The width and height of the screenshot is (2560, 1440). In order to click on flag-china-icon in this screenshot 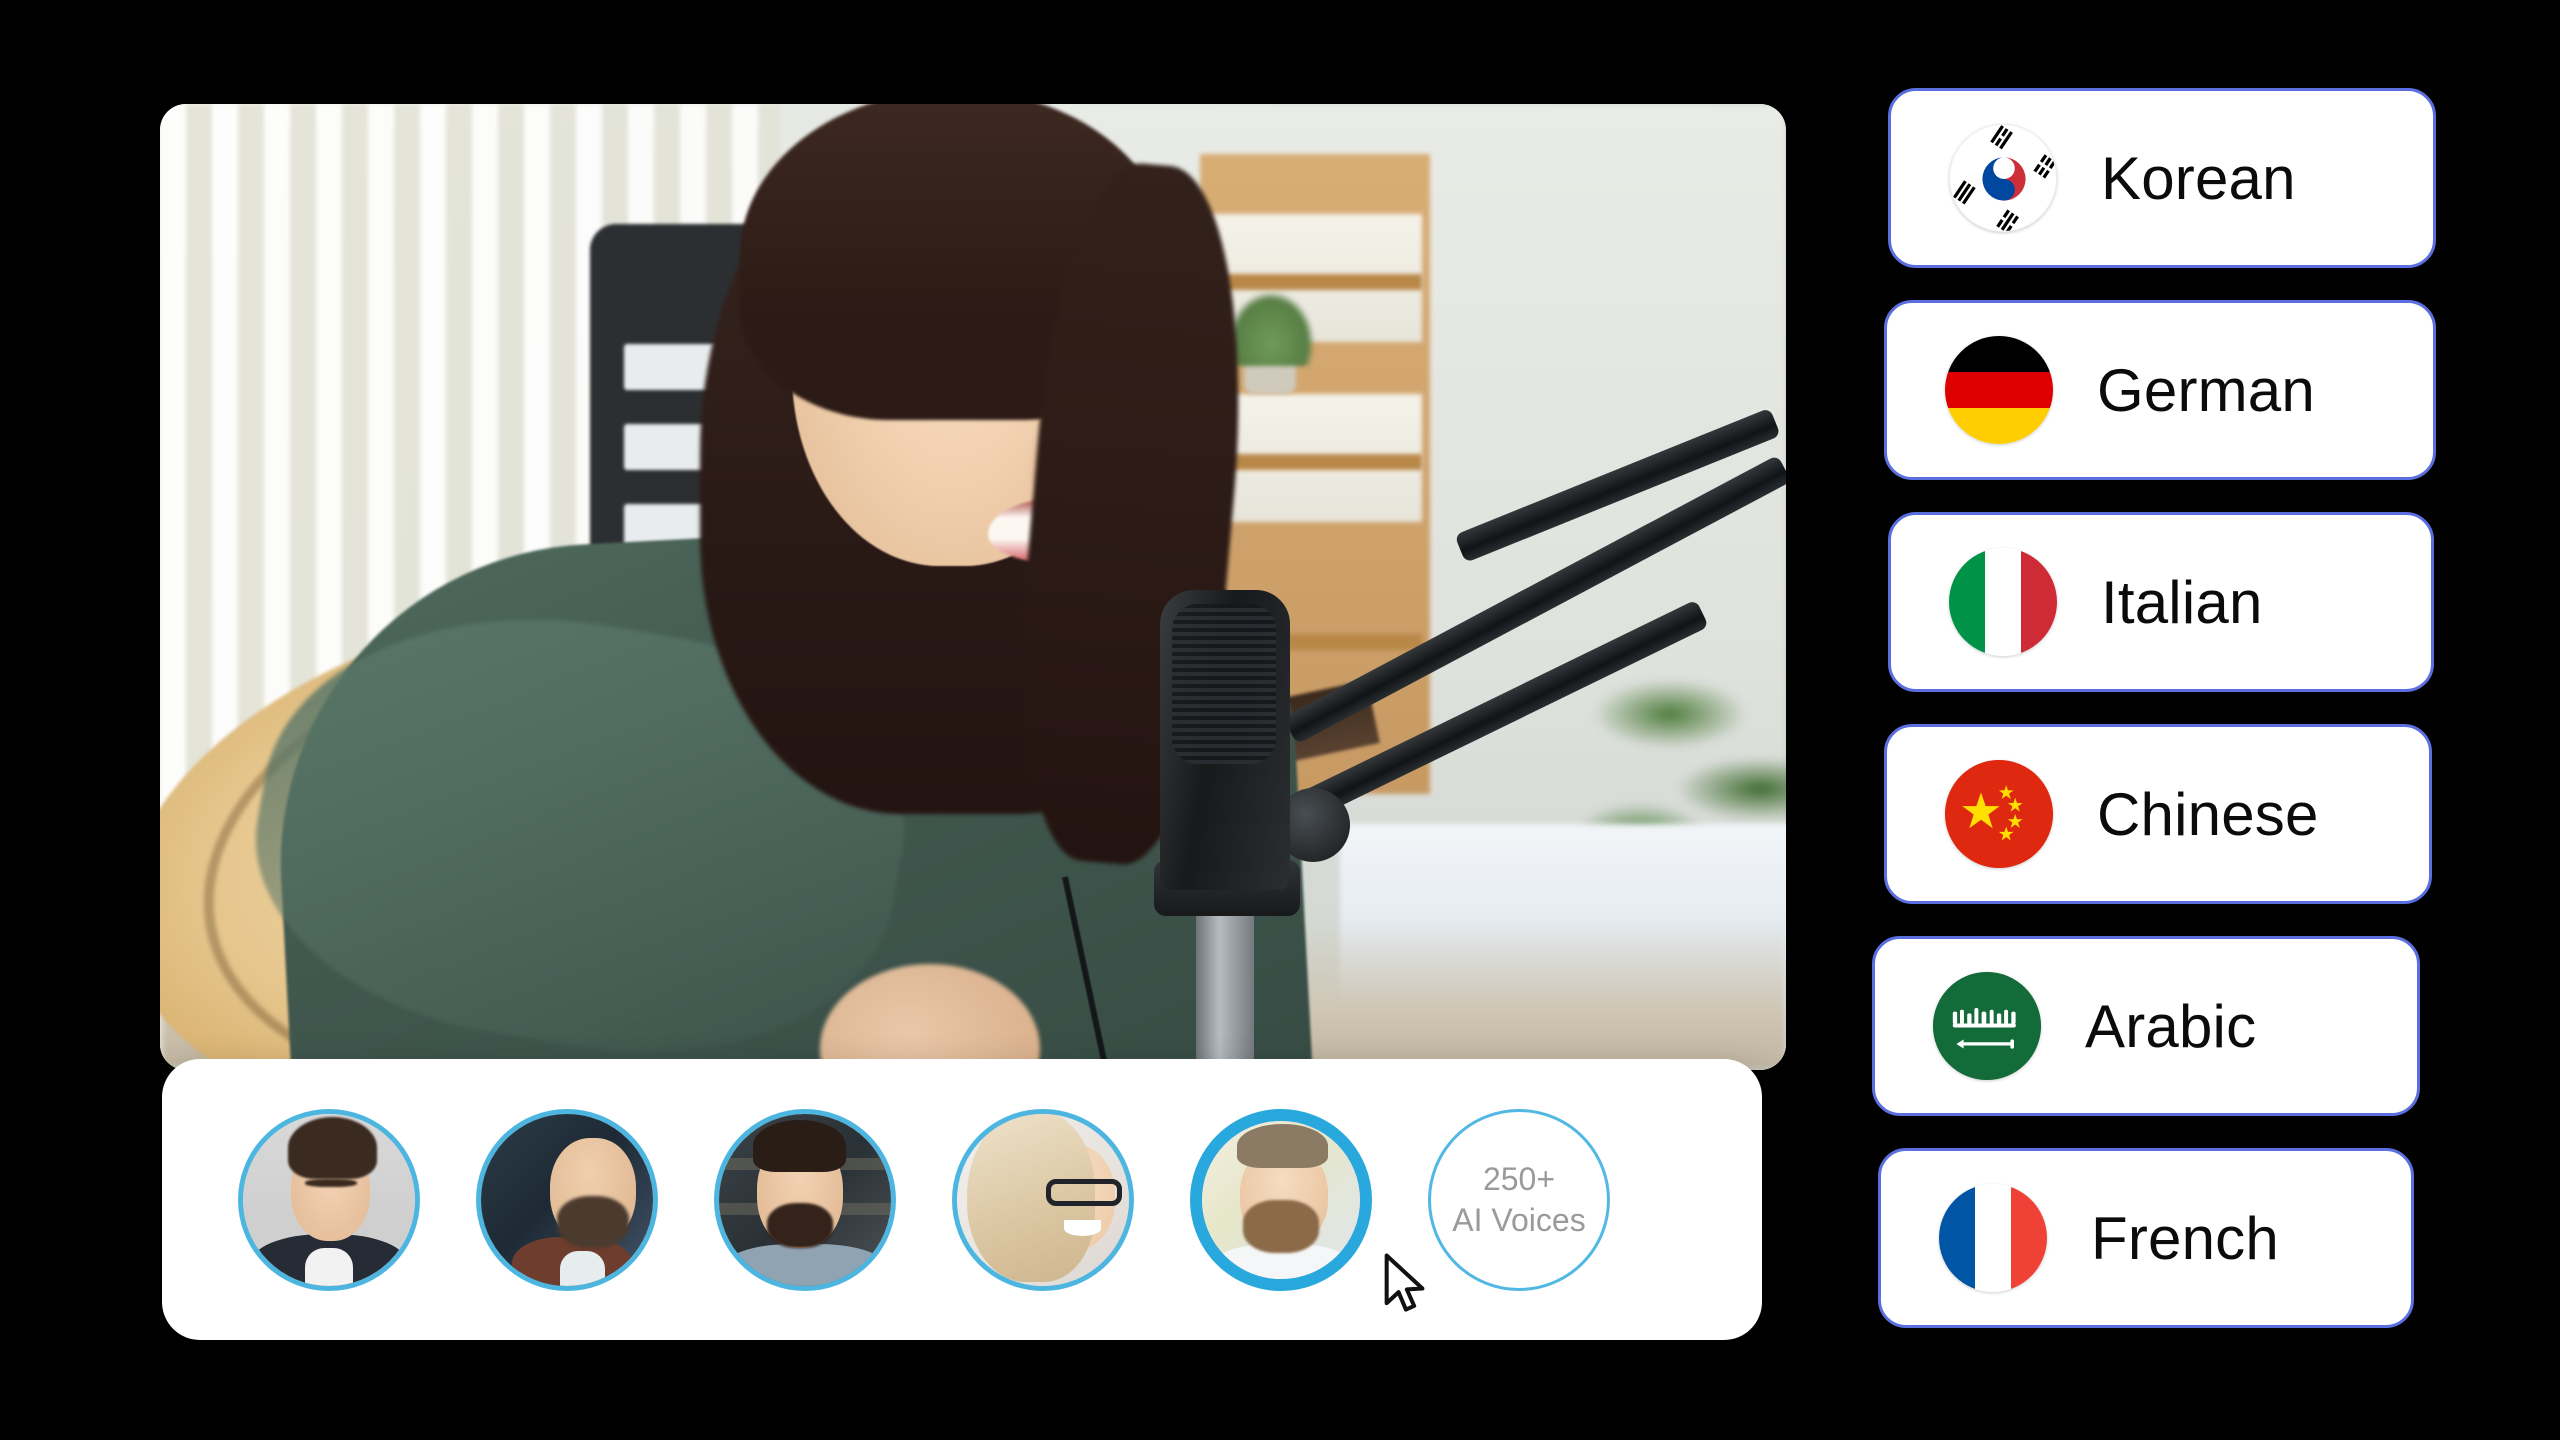, I will do `click(1999, 814)`.